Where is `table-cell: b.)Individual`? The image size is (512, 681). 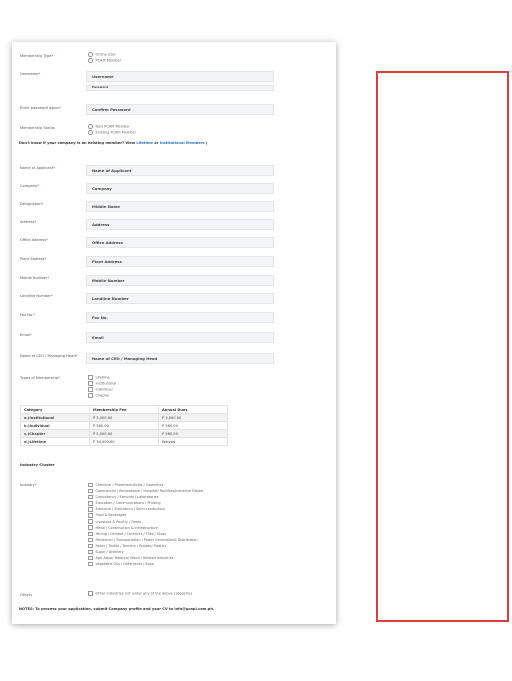
table-cell: b.)Individual is located at coordinates (55, 425).